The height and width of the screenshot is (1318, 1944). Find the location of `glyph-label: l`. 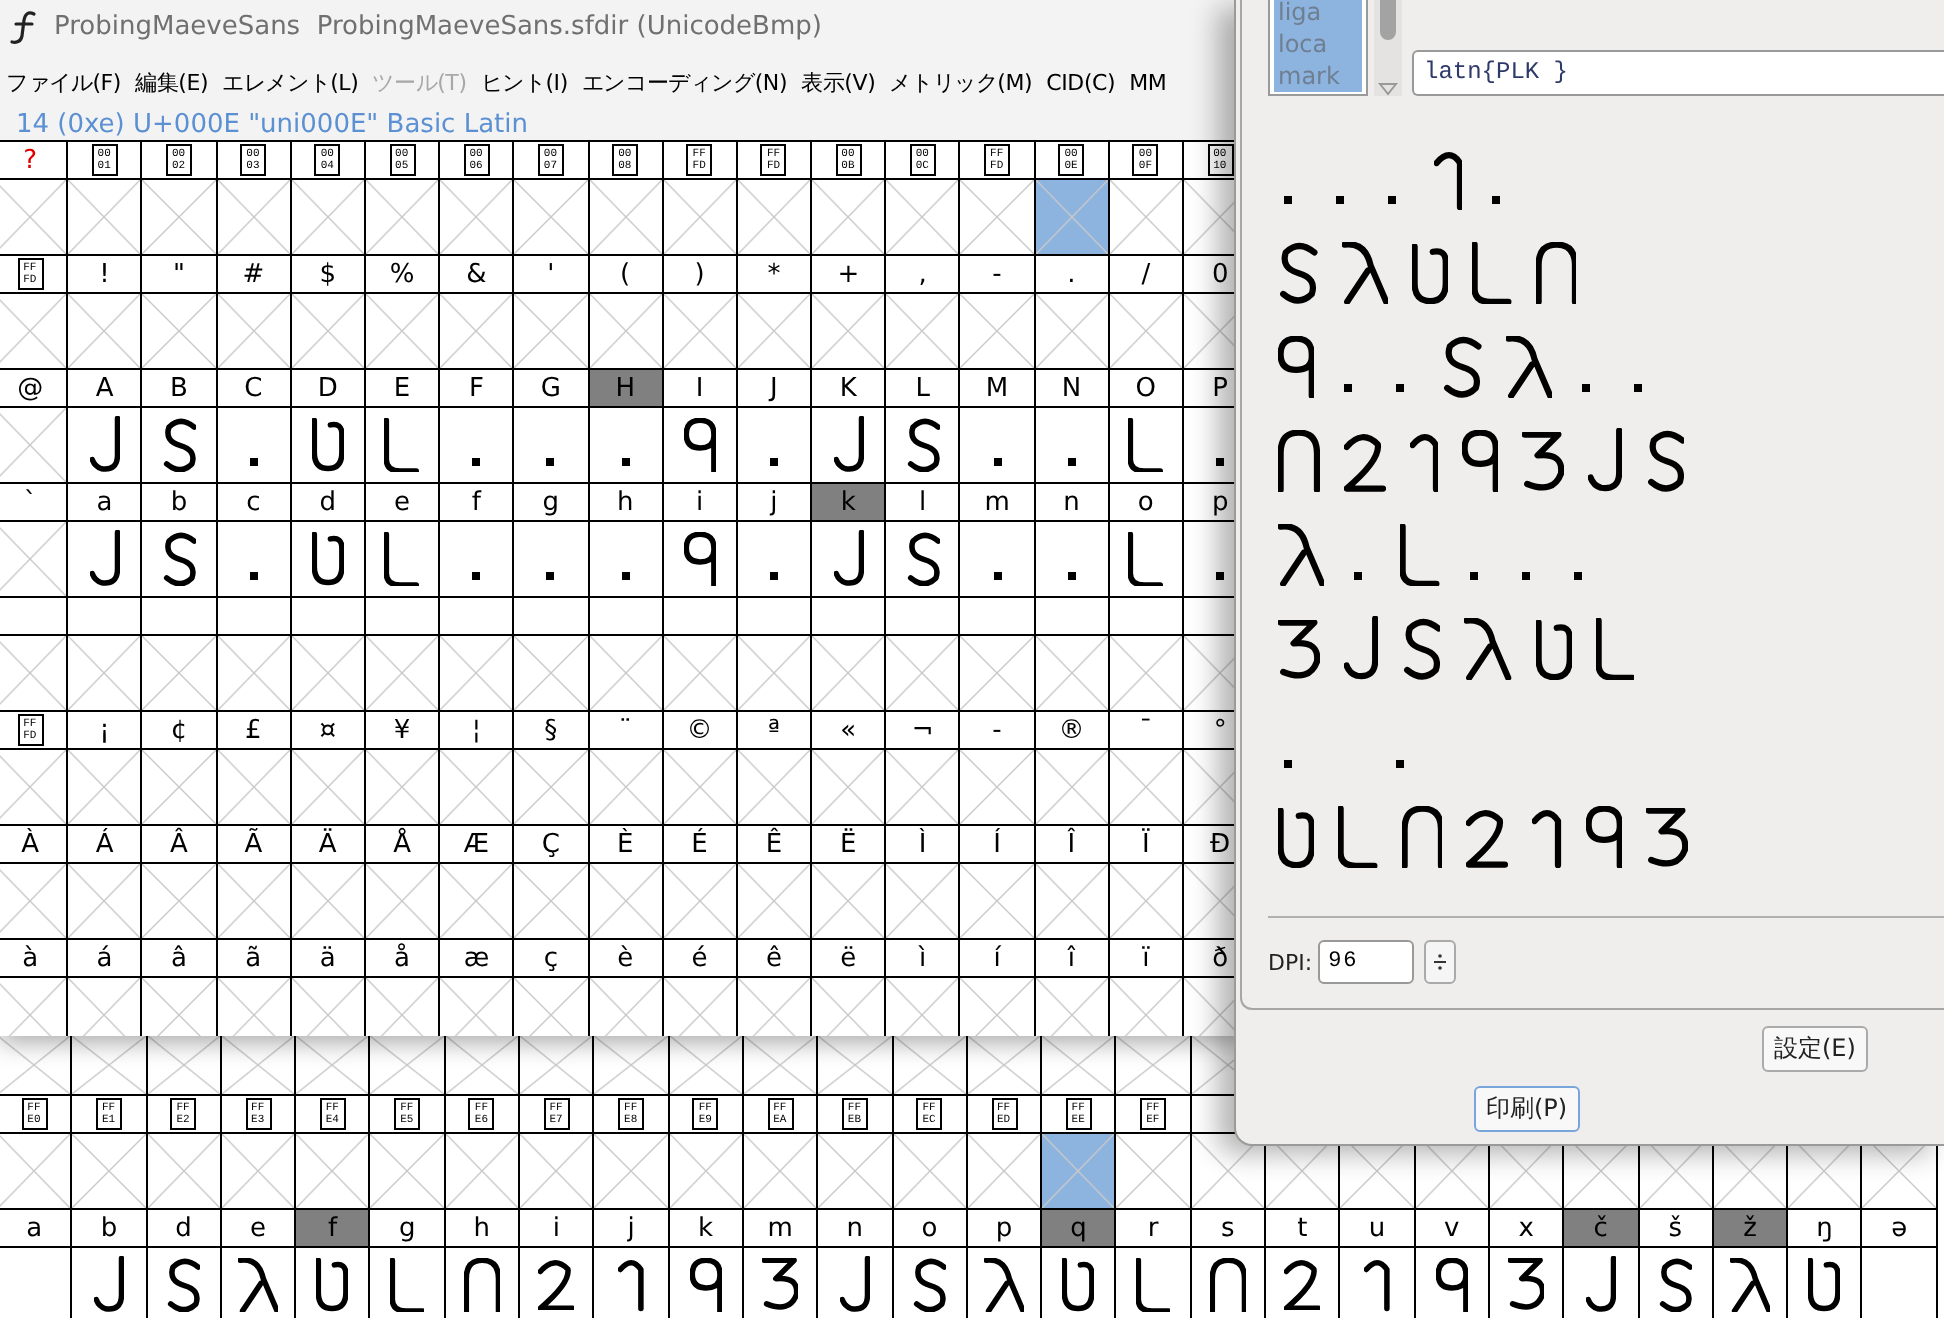

glyph-label: l is located at coordinates (923, 503).